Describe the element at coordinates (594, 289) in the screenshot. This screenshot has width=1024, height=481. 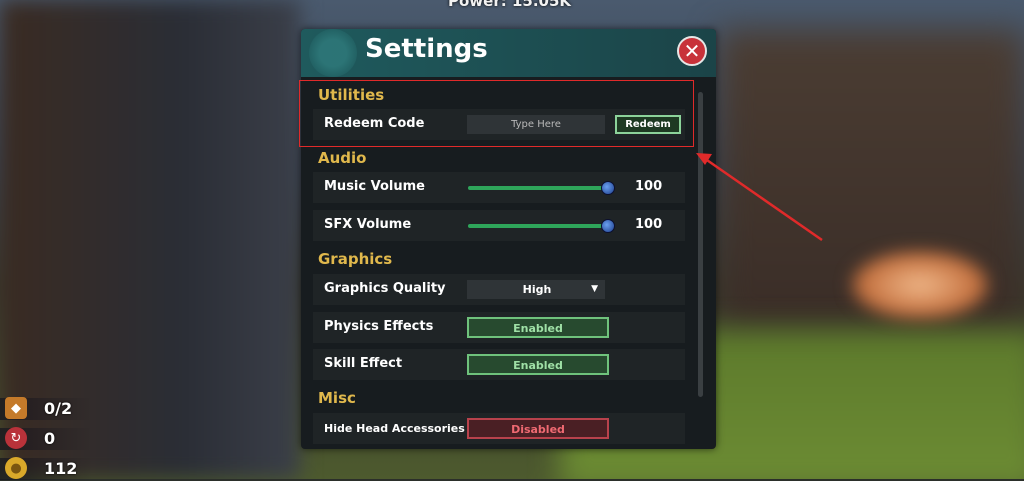
I see `chevron-down-icon: ▼` at that location.